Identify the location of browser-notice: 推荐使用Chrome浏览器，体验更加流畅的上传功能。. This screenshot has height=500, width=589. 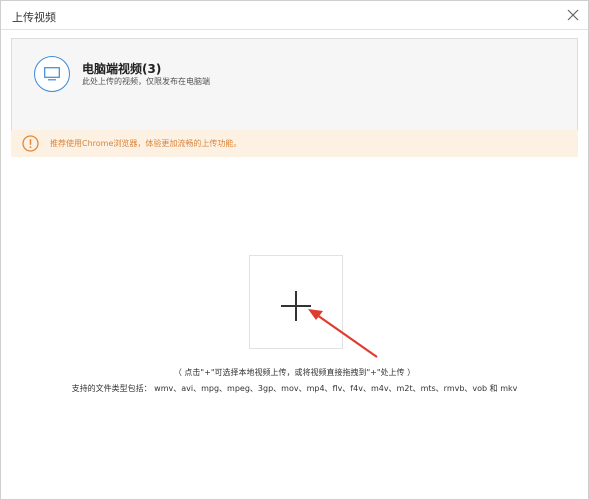
(294, 143).